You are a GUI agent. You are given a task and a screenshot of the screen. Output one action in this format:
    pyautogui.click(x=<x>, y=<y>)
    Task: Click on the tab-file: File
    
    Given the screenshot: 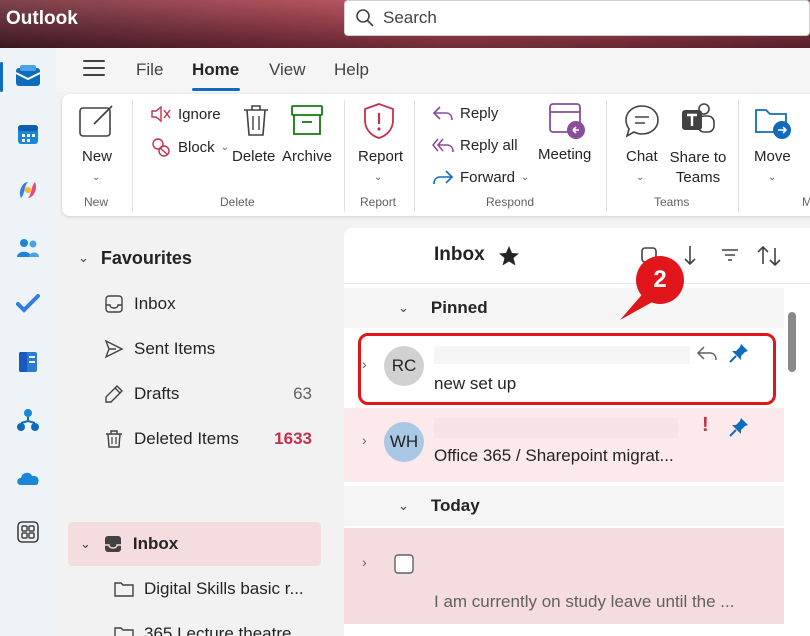 What is the action you would take?
    pyautogui.click(x=149, y=70)
    